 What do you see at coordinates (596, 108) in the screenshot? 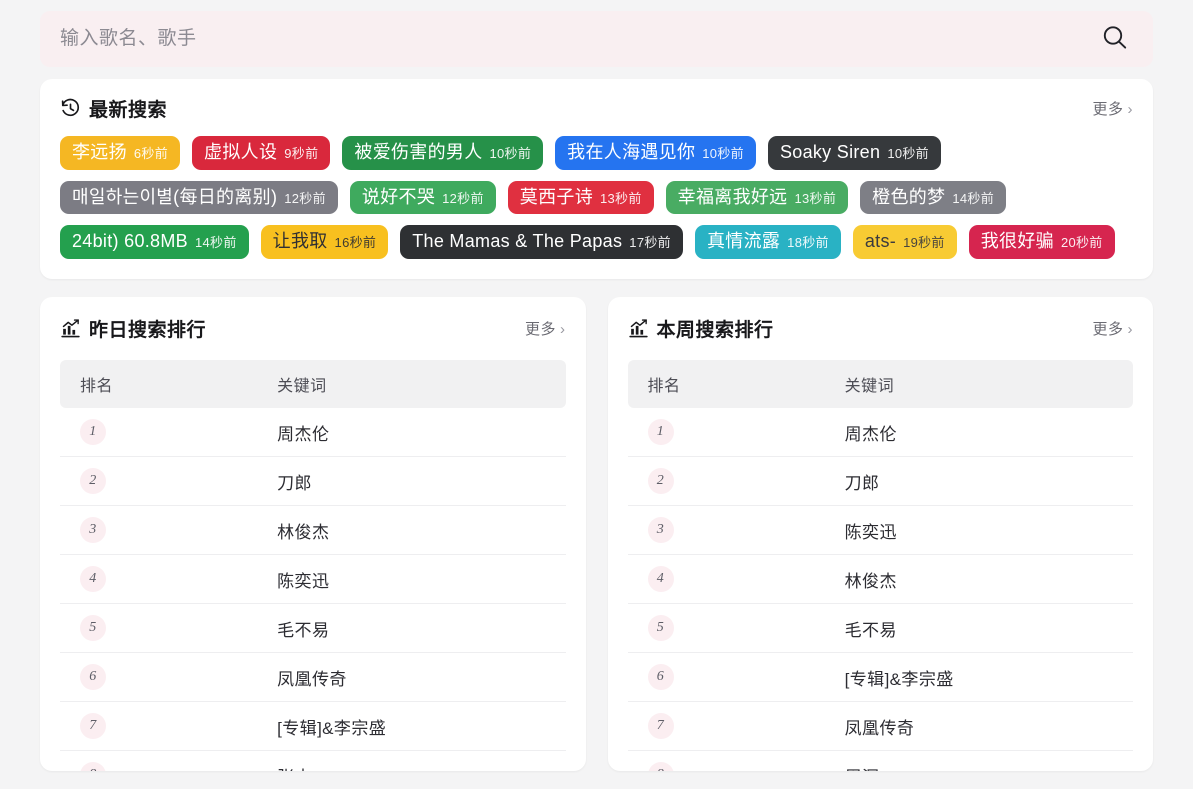
I see `recent-searches-header: 最新搜索 更多 ›` at bounding box center [596, 108].